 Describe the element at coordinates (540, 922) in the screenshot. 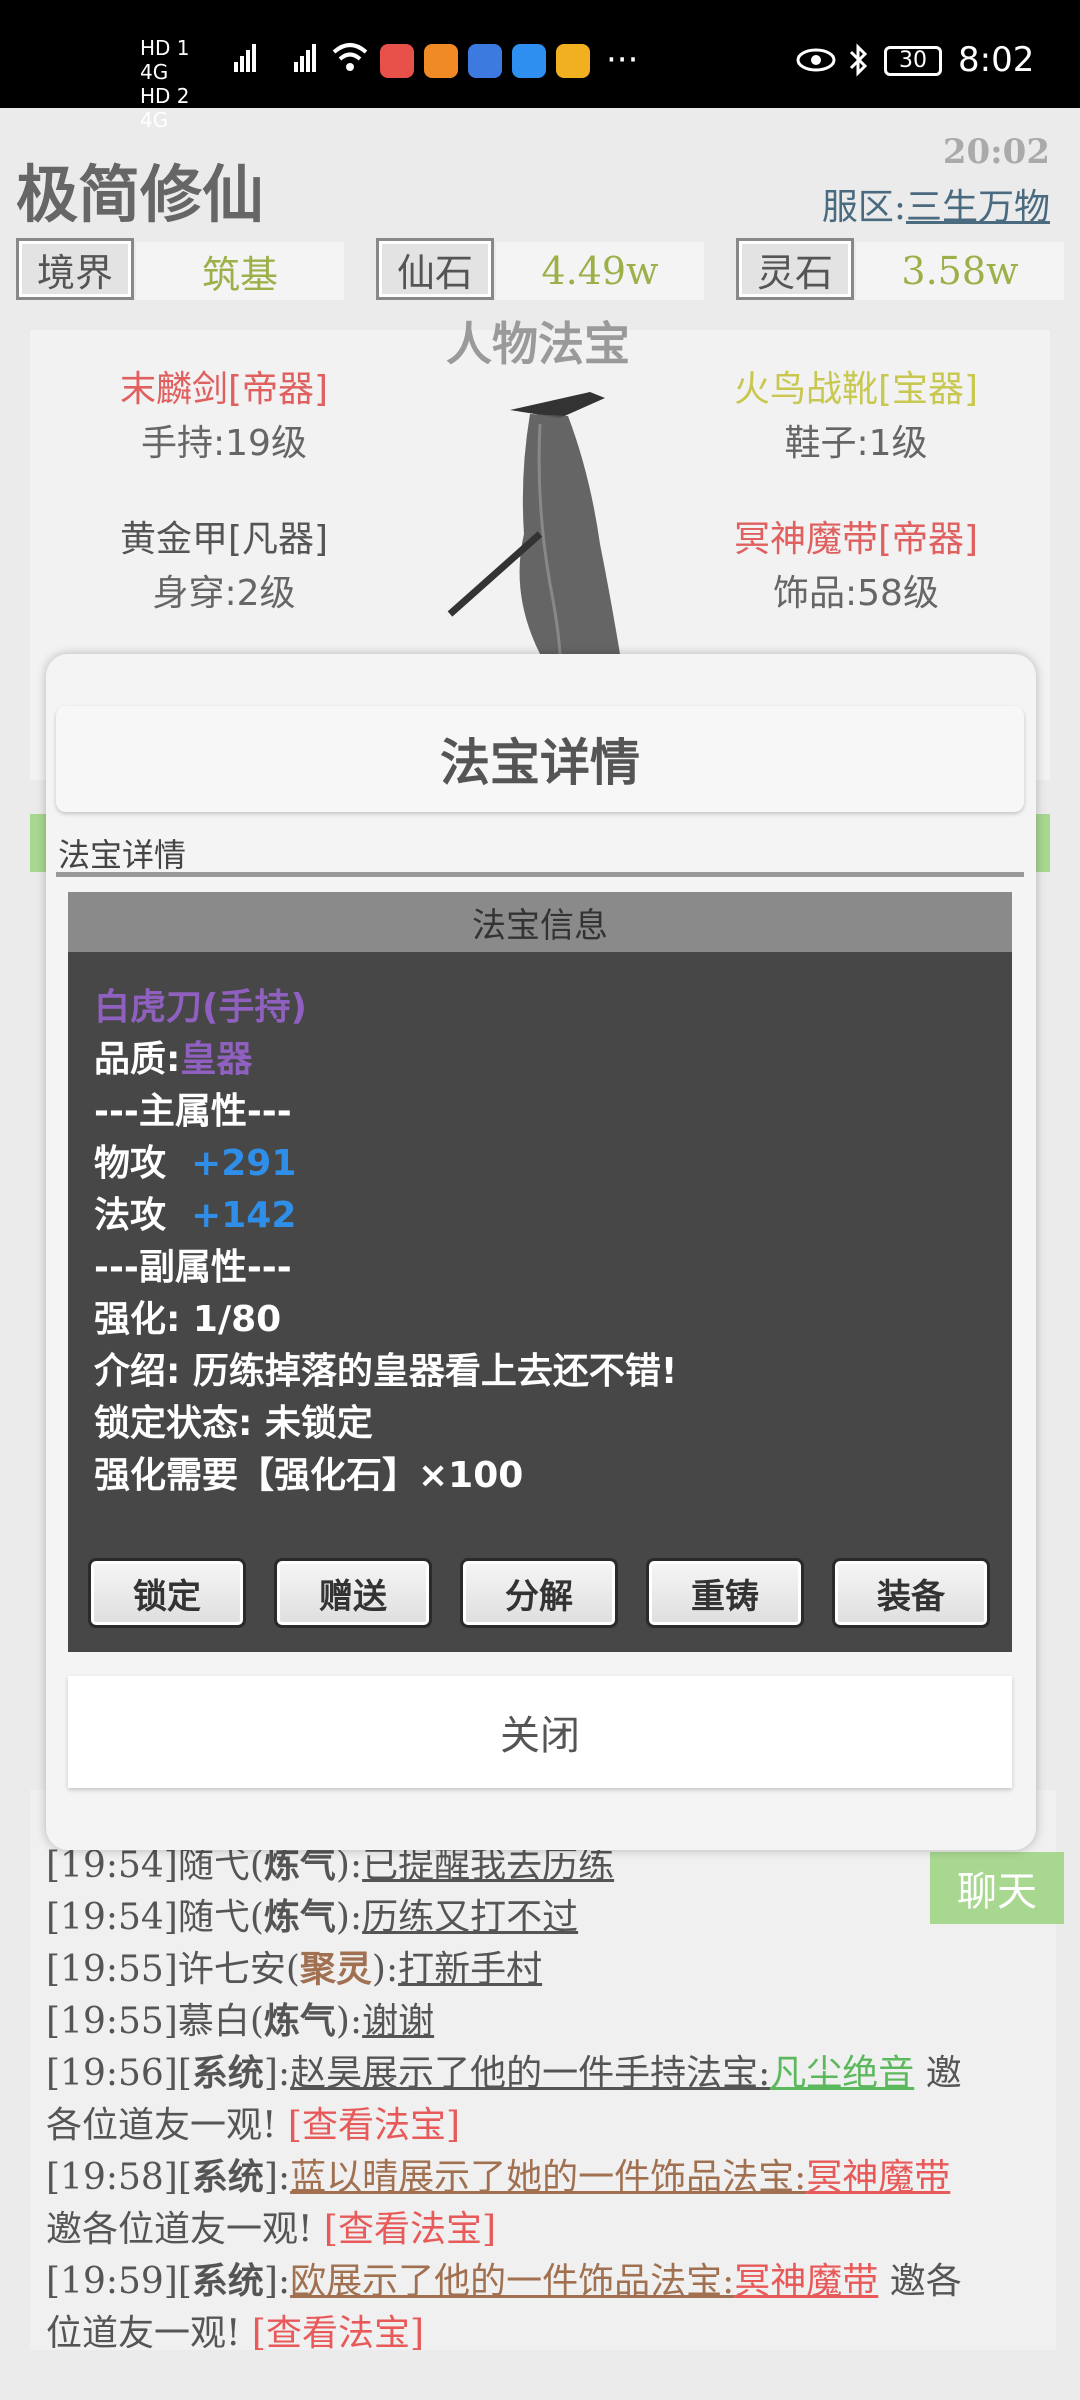

I see `artifact-info-header: 法宝信息` at that location.